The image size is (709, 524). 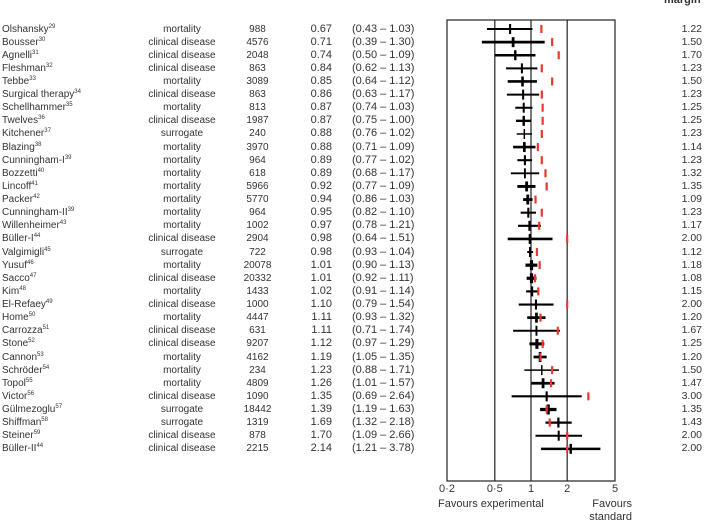 What do you see at coordinates (567, 489) in the screenshot?
I see `x-tick-label: 2` at bounding box center [567, 489].